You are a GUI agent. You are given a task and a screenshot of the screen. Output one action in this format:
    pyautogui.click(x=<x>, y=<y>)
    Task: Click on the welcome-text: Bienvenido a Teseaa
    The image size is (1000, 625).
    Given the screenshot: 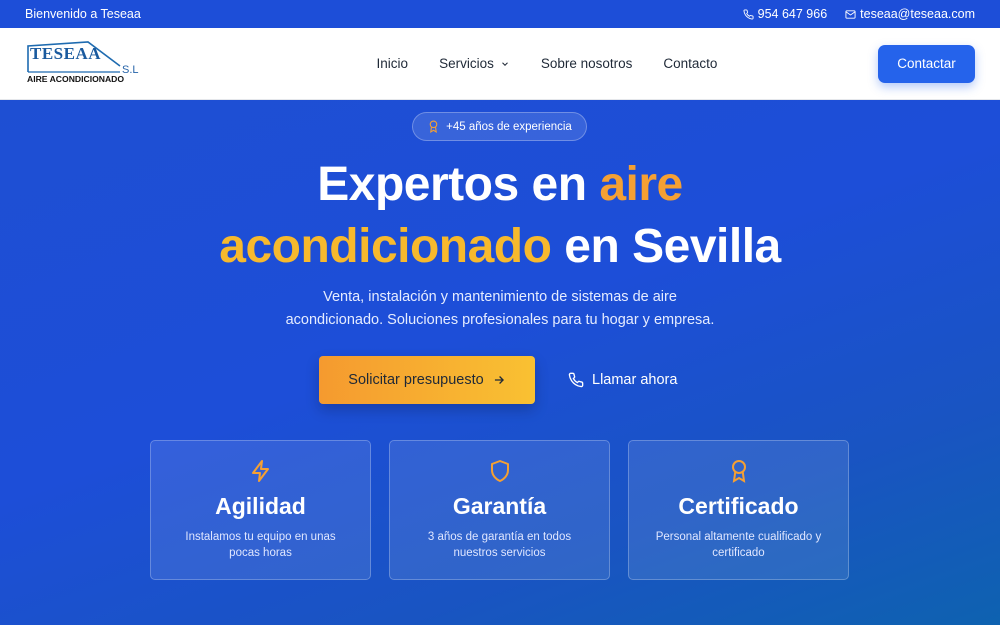 What is the action you would take?
    pyautogui.click(x=83, y=14)
    